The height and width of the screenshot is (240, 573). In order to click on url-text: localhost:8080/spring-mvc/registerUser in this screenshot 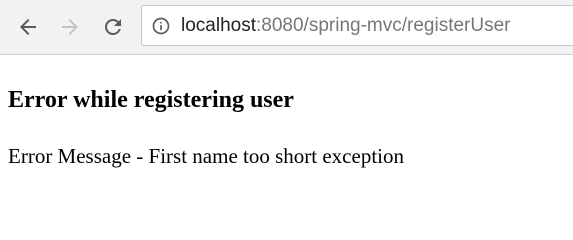, I will do `click(345, 26)`.